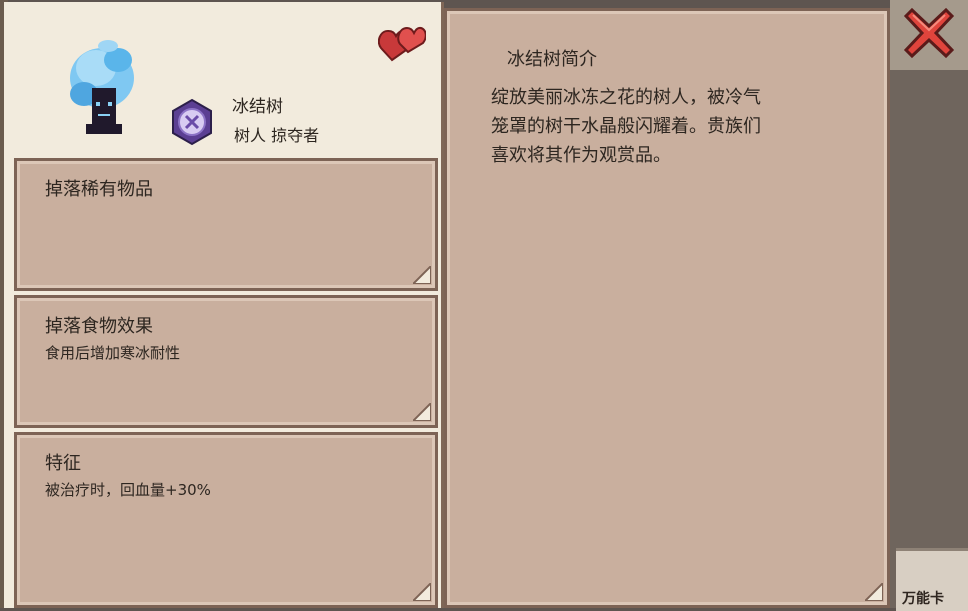 The image size is (968, 611). I want to click on food-effect-title: 掉落食物效果, so click(99, 326).